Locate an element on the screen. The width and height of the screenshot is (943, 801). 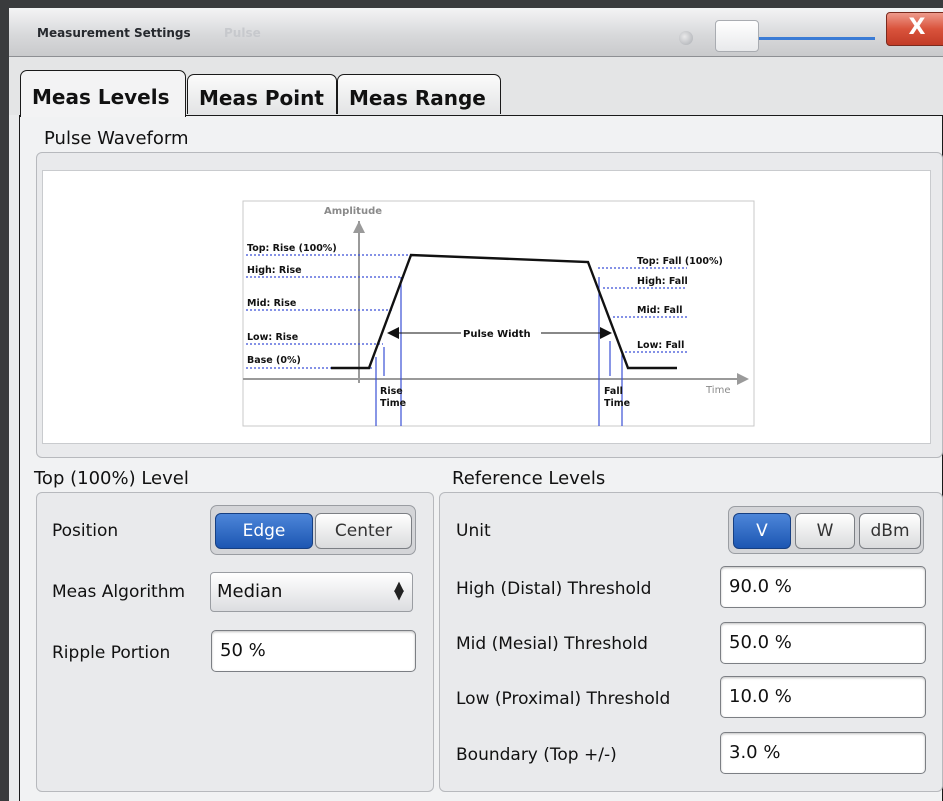
unit-label: Unit is located at coordinates (473, 531).